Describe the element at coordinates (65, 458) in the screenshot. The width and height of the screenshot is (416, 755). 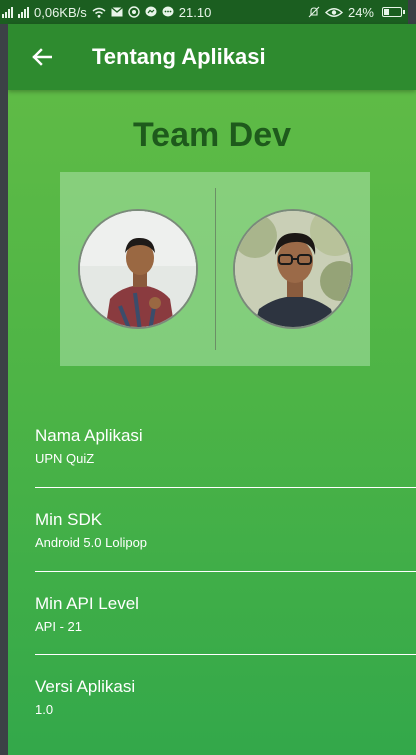
I see `info-value: UPN QuiZ` at that location.